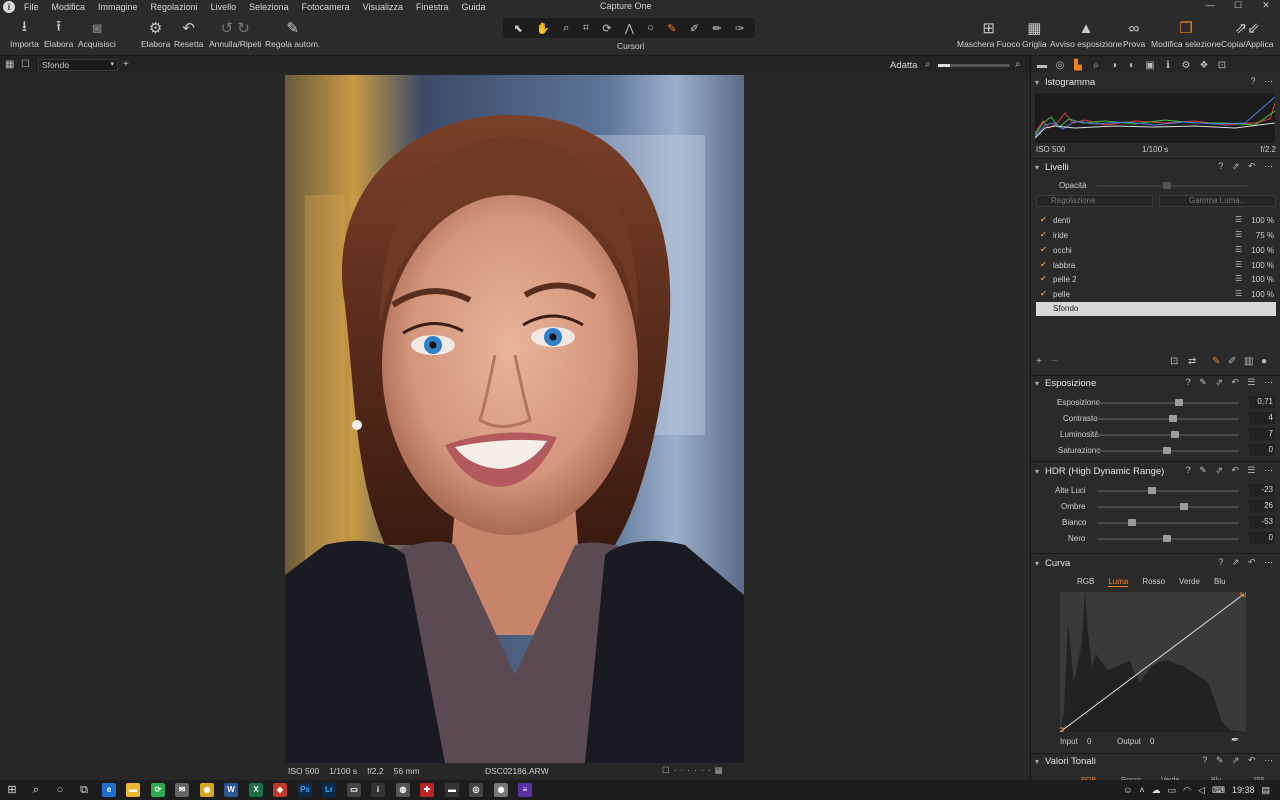  What do you see at coordinates (1218, 790) in the screenshot?
I see `keyboard-icon: ⌨` at bounding box center [1218, 790].